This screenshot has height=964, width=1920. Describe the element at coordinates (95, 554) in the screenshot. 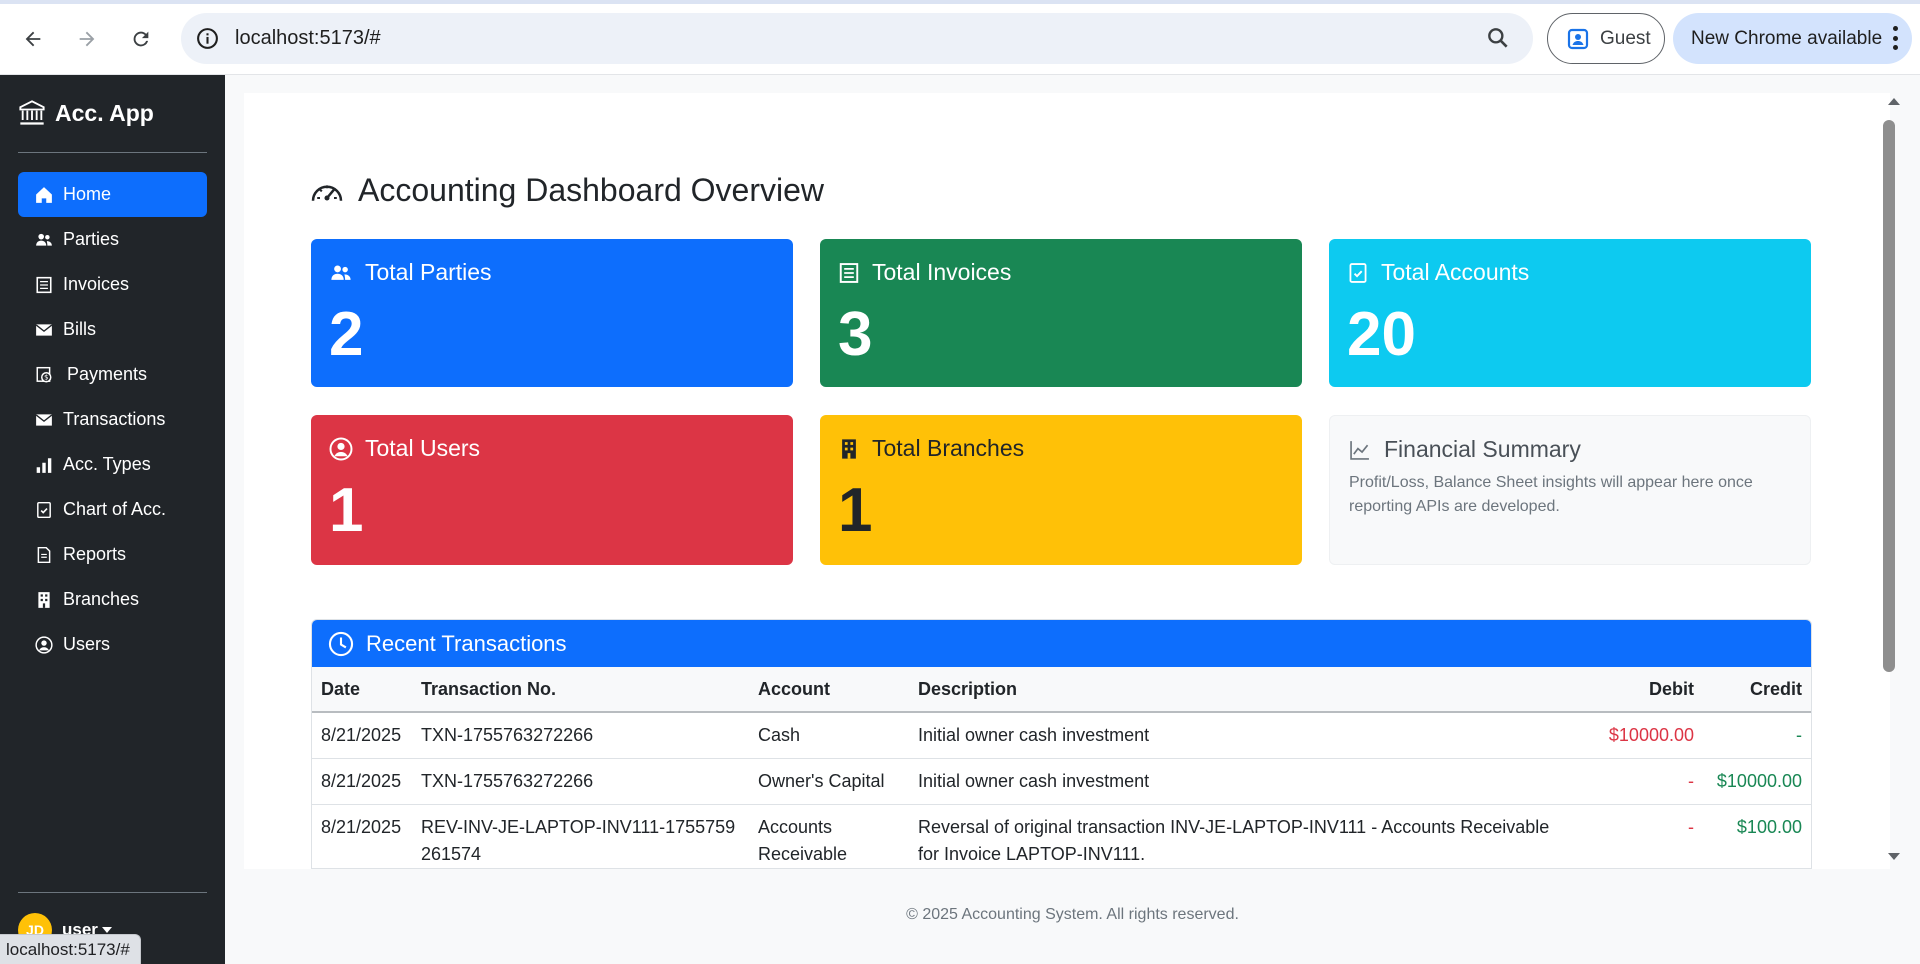

I see `sidebar-item-label: Reports` at that location.